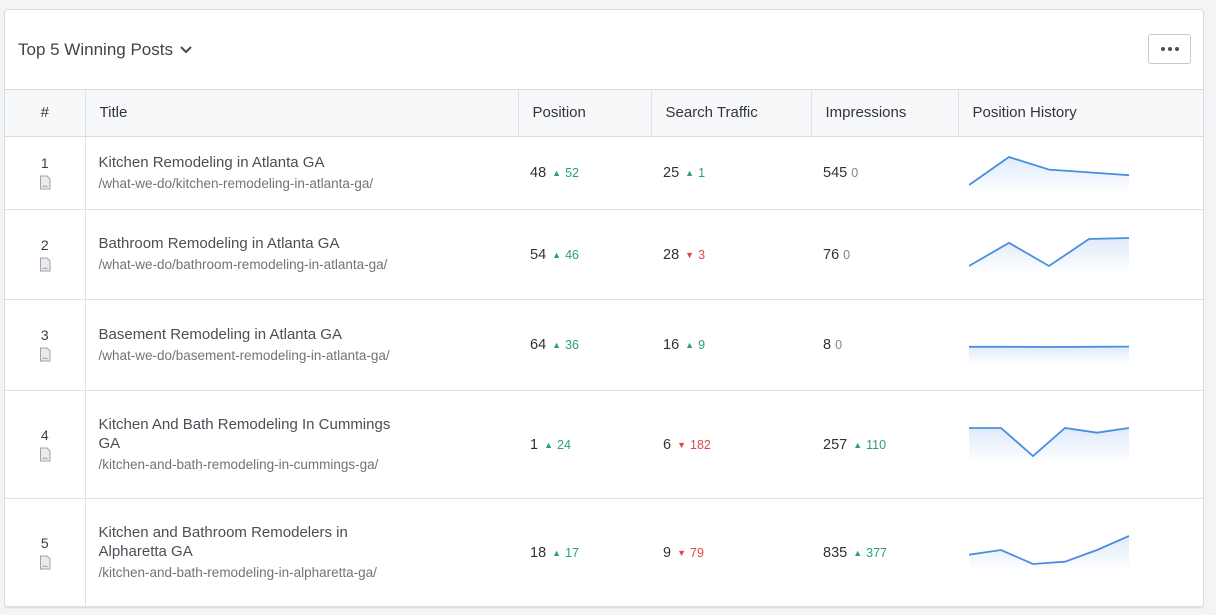  Describe the element at coordinates (667, 444) in the screenshot. I see `traffic-value: 6` at that location.